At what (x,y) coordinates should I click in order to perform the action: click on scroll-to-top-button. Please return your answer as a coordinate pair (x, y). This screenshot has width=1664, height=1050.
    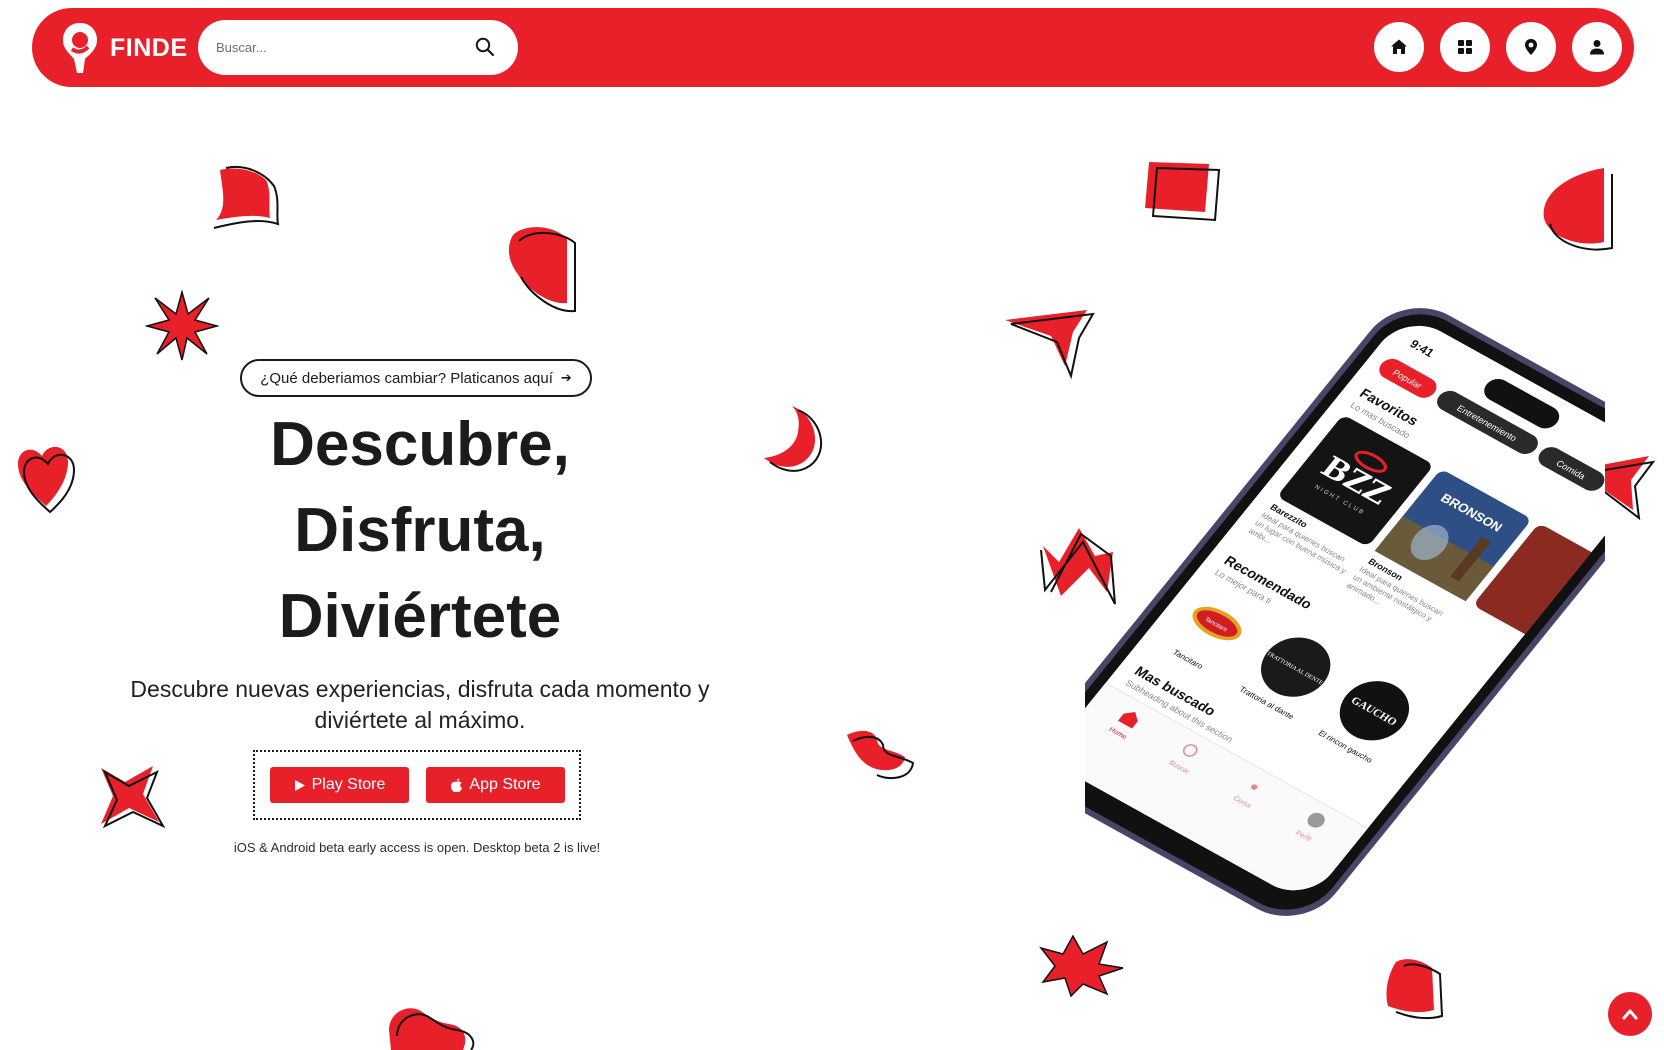
    Looking at the image, I should click on (1630, 1014).